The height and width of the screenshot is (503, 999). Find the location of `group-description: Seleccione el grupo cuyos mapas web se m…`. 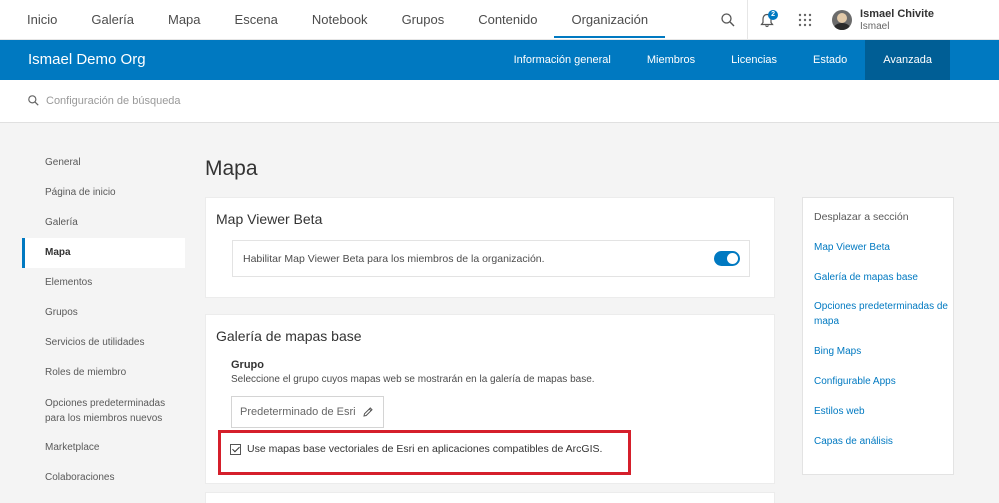

group-description: Seleccione el grupo cuyos mapas web se m… is located at coordinates (413, 379).